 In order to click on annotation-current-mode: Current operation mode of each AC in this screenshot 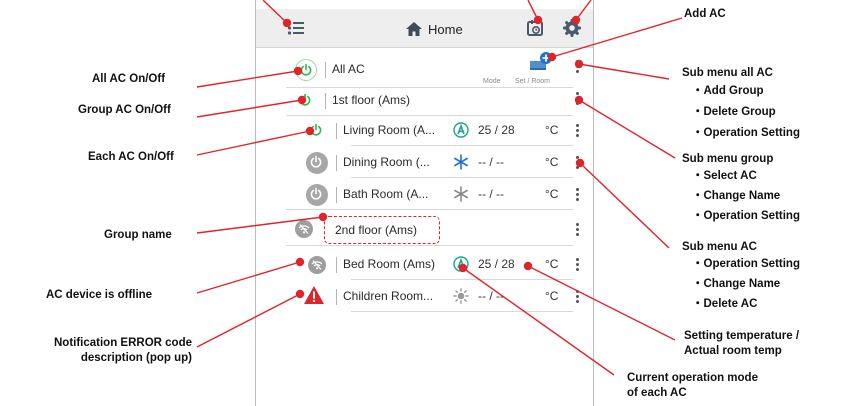, I will do `click(692, 386)`.